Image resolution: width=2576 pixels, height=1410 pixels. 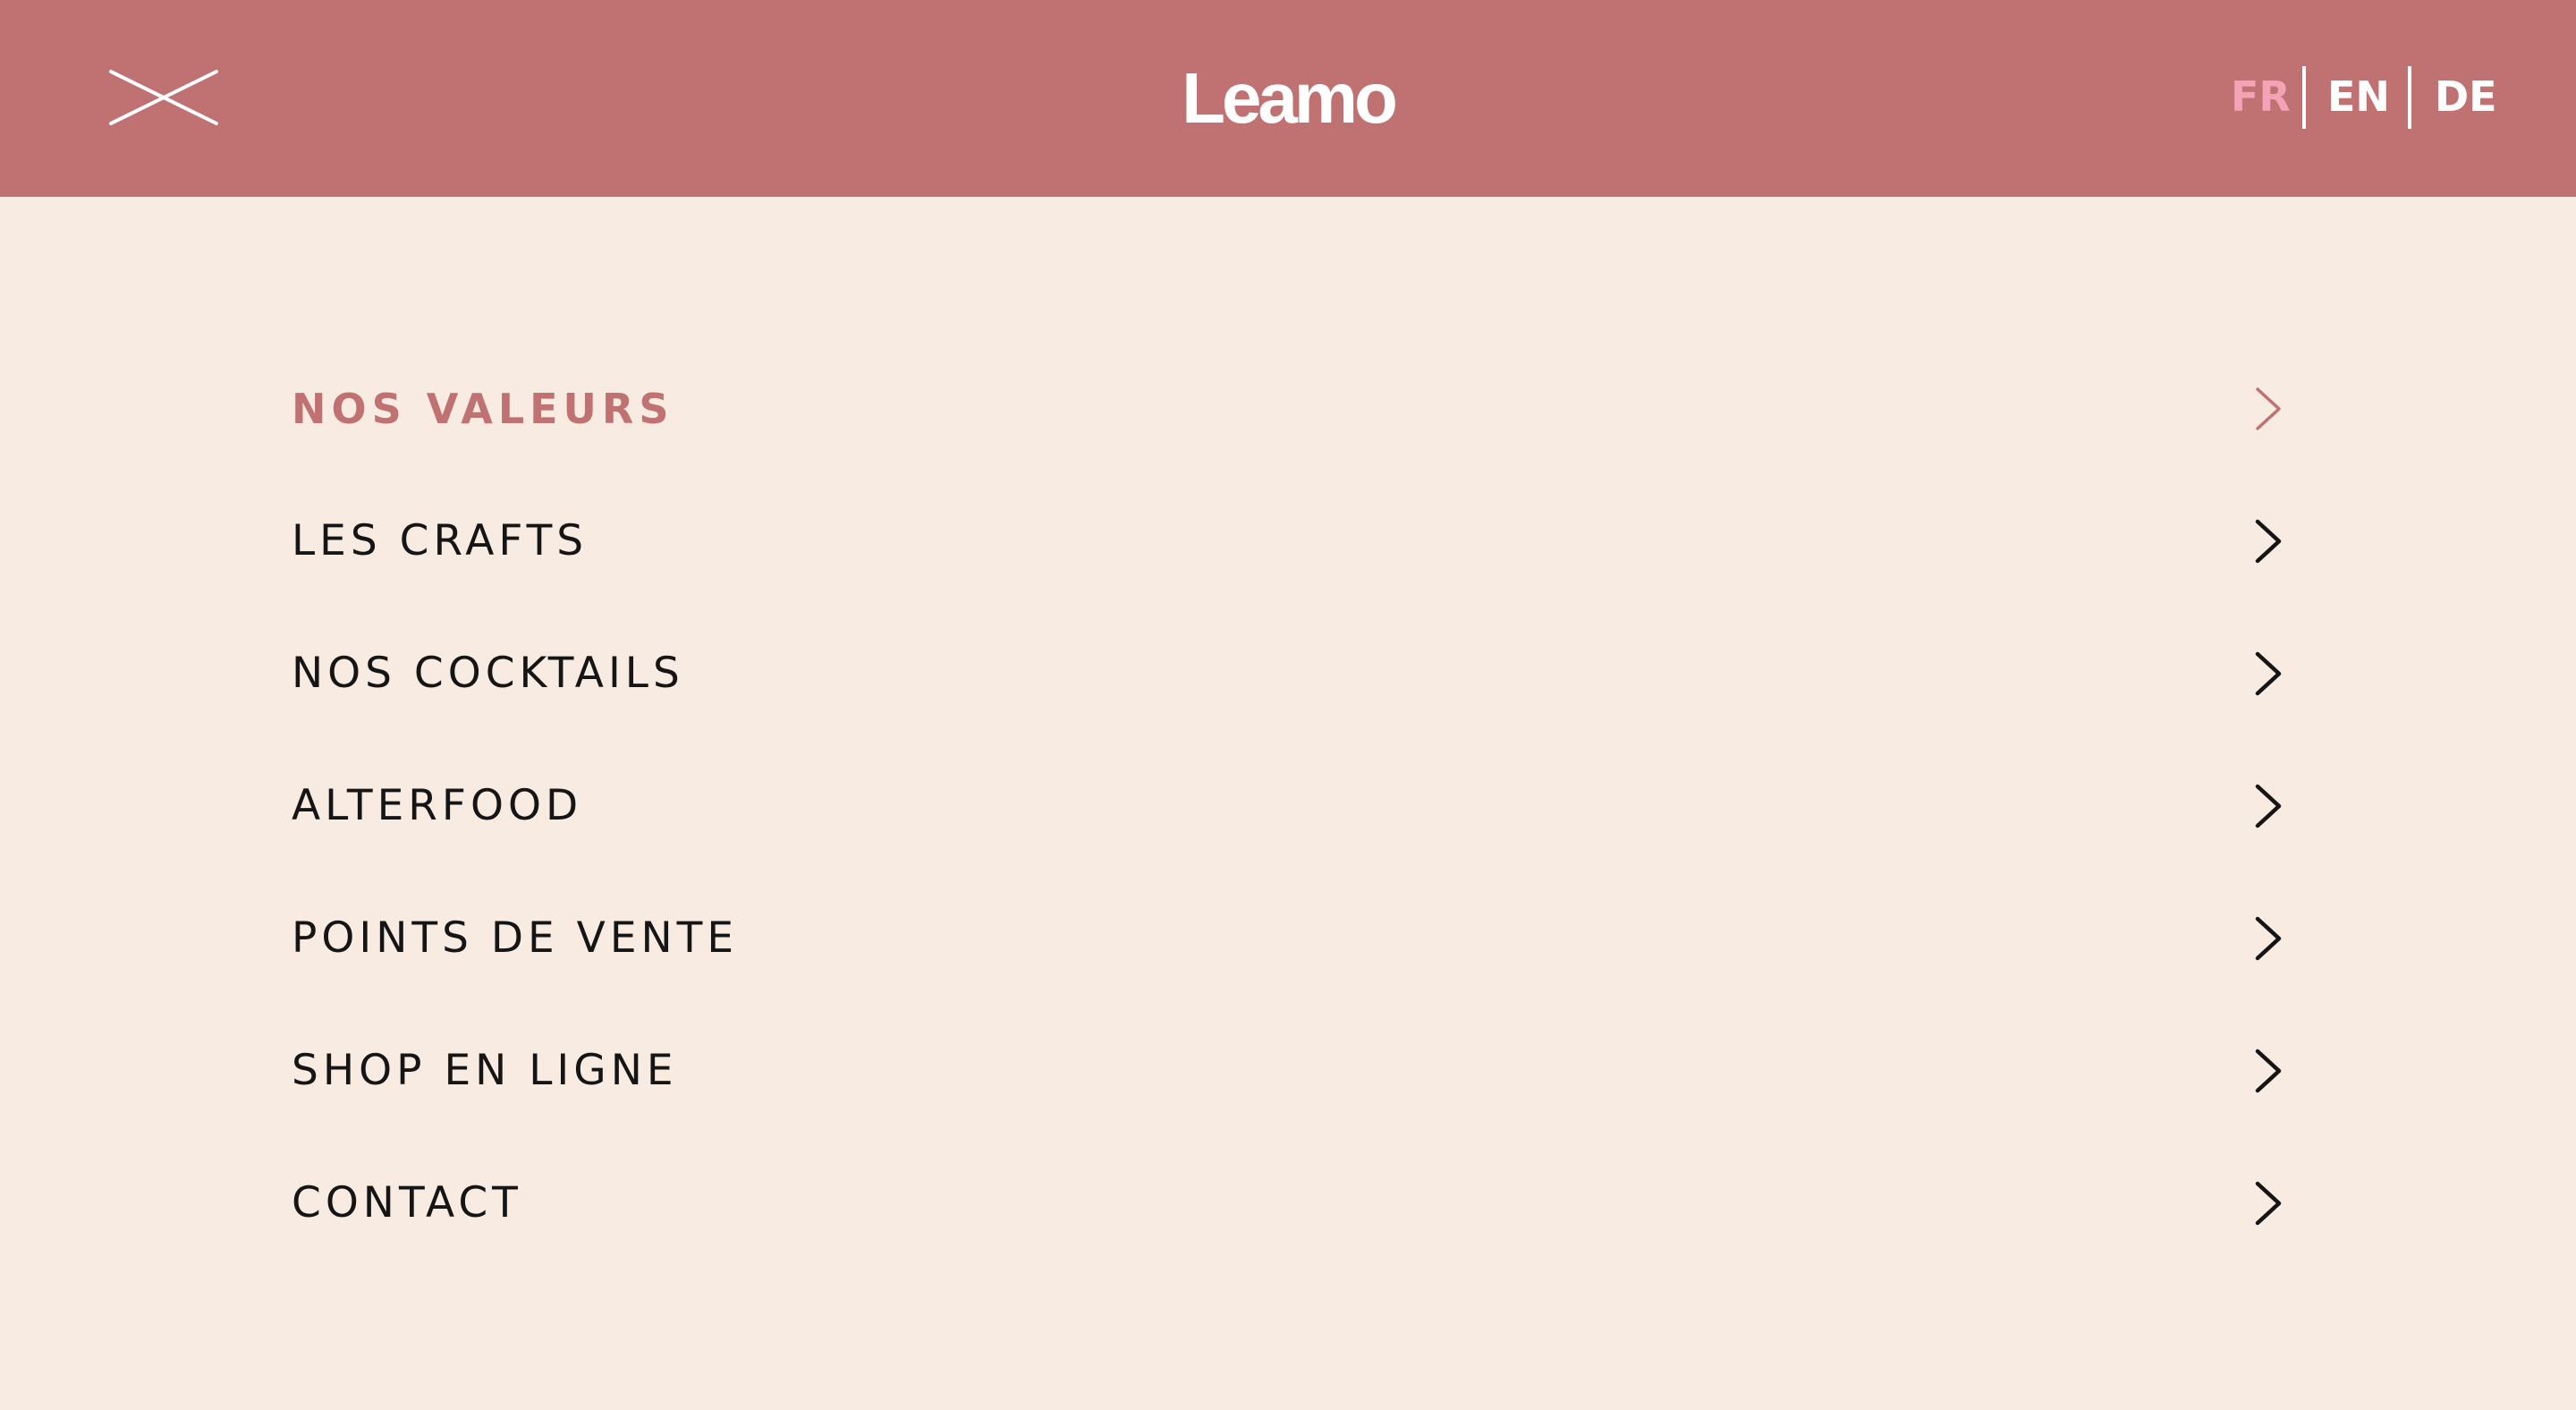 What do you see at coordinates (2466, 97) in the screenshot?
I see `language-de: DE` at bounding box center [2466, 97].